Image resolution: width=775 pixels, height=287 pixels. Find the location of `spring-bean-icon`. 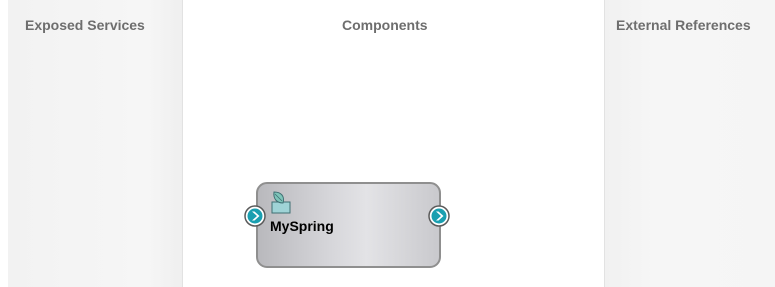

spring-bean-icon is located at coordinates (283, 203).